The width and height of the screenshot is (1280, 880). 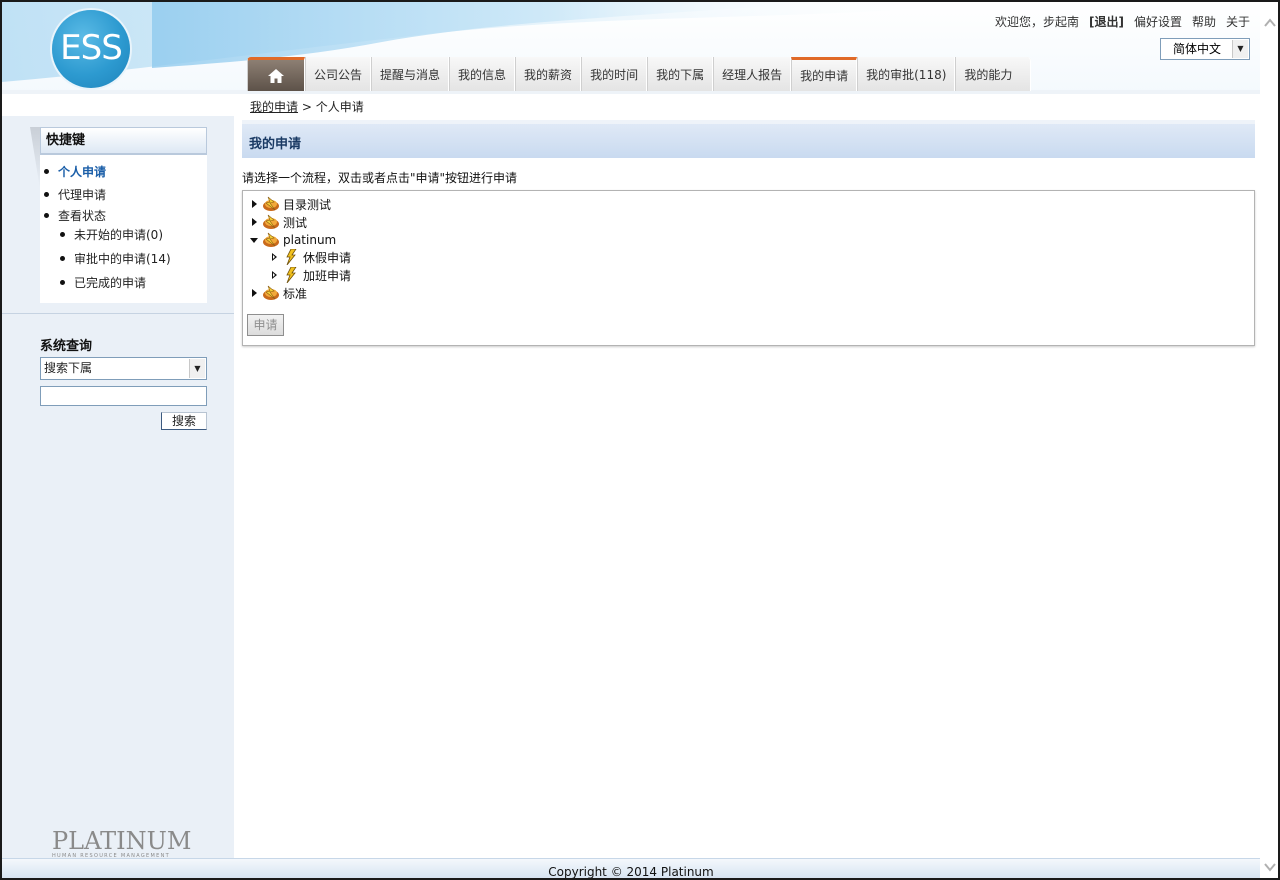 What do you see at coordinates (118, 313) in the screenshot?
I see `sidebar-divider` at bounding box center [118, 313].